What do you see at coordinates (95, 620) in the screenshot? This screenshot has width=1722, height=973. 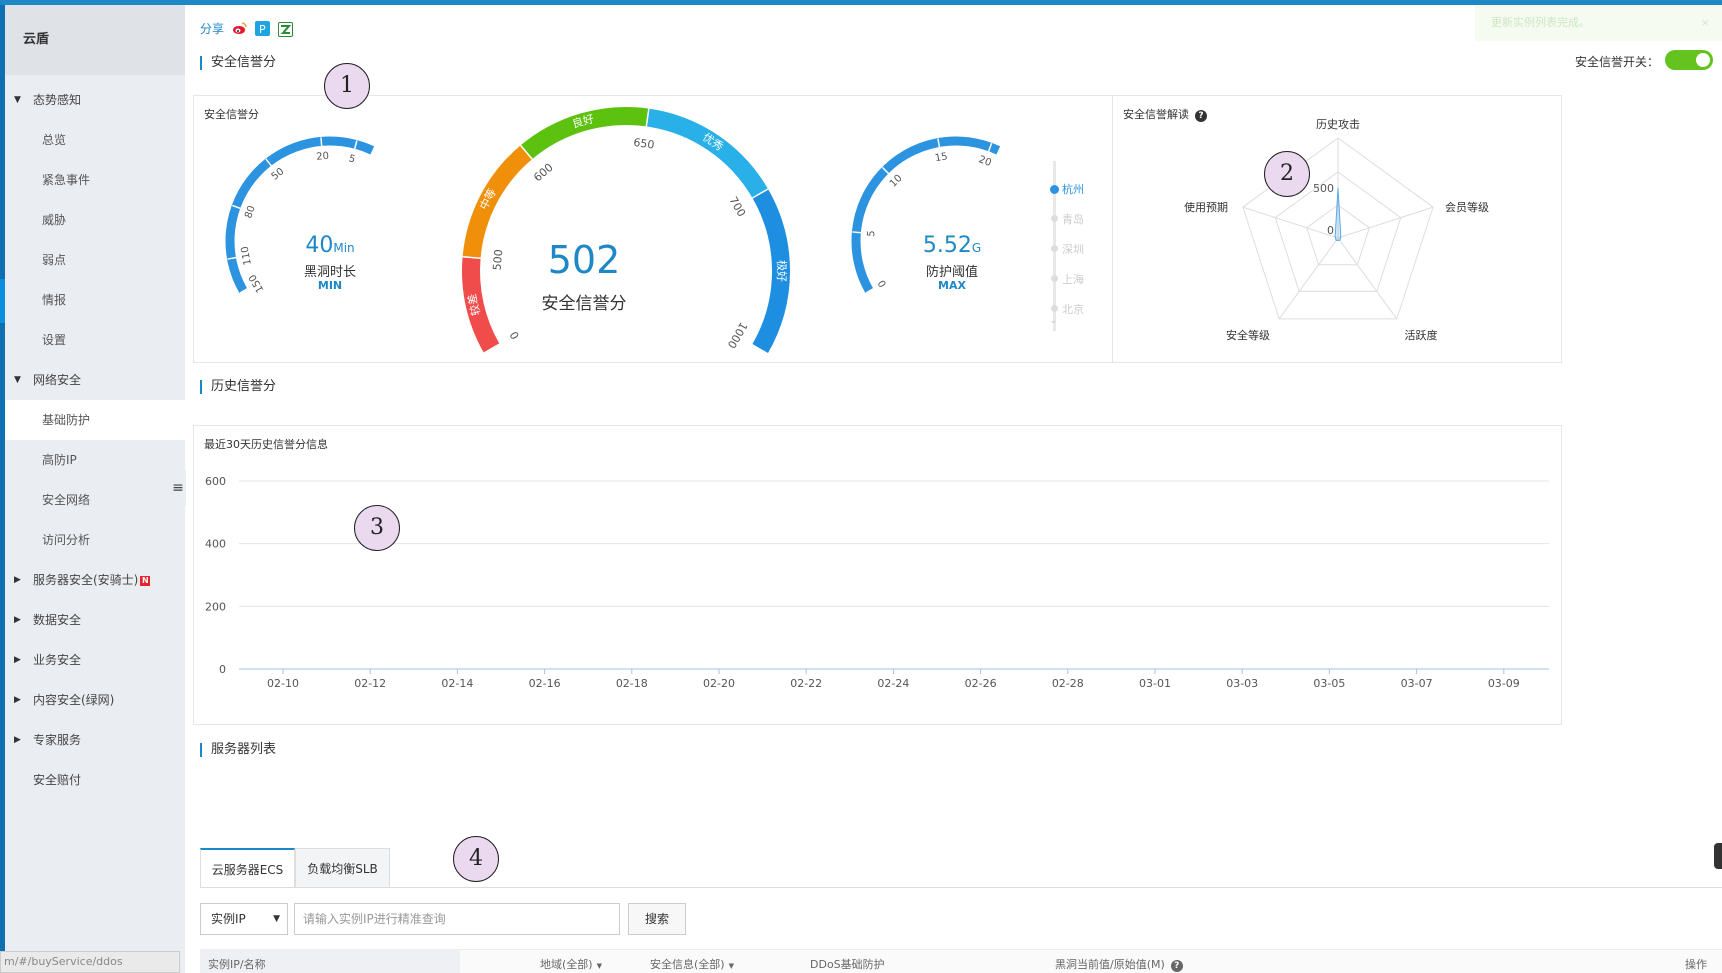 I see `sidebar-item-13: ▶ 数据安全` at bounding box center [95, 620].